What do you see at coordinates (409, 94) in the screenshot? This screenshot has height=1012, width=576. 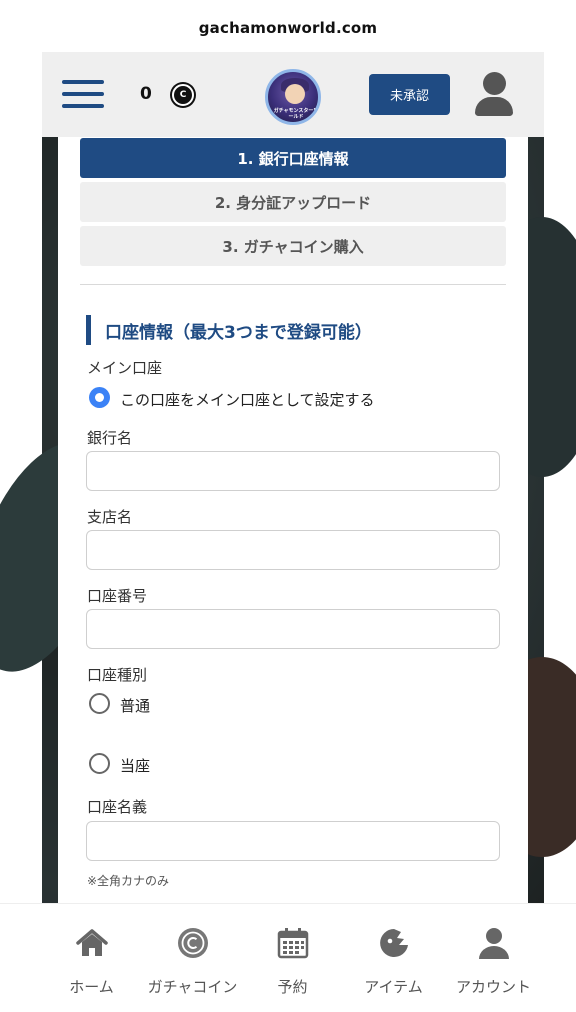 I see `approval-status-button: 未承認` at bounding box center [409, 94].